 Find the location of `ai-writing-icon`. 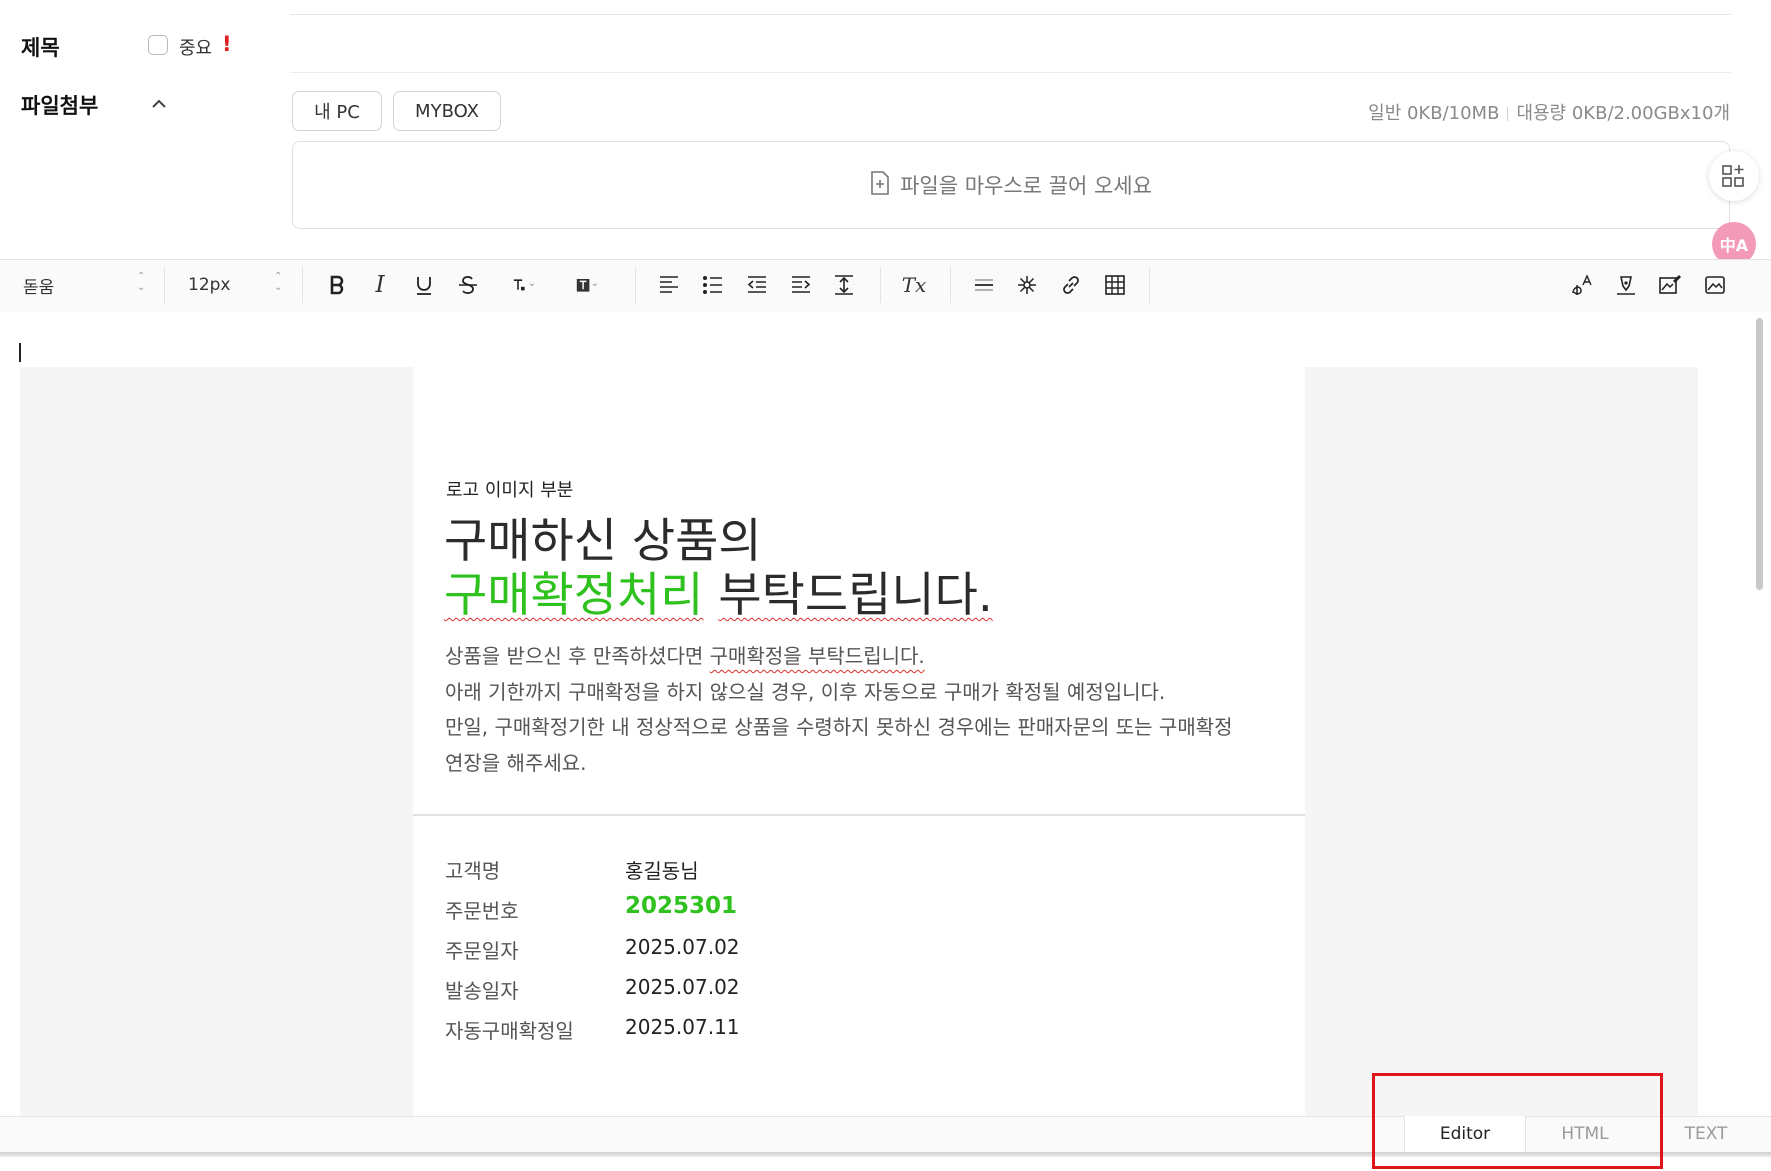

ai-writing-icon is located at coordinates (1582, 285).